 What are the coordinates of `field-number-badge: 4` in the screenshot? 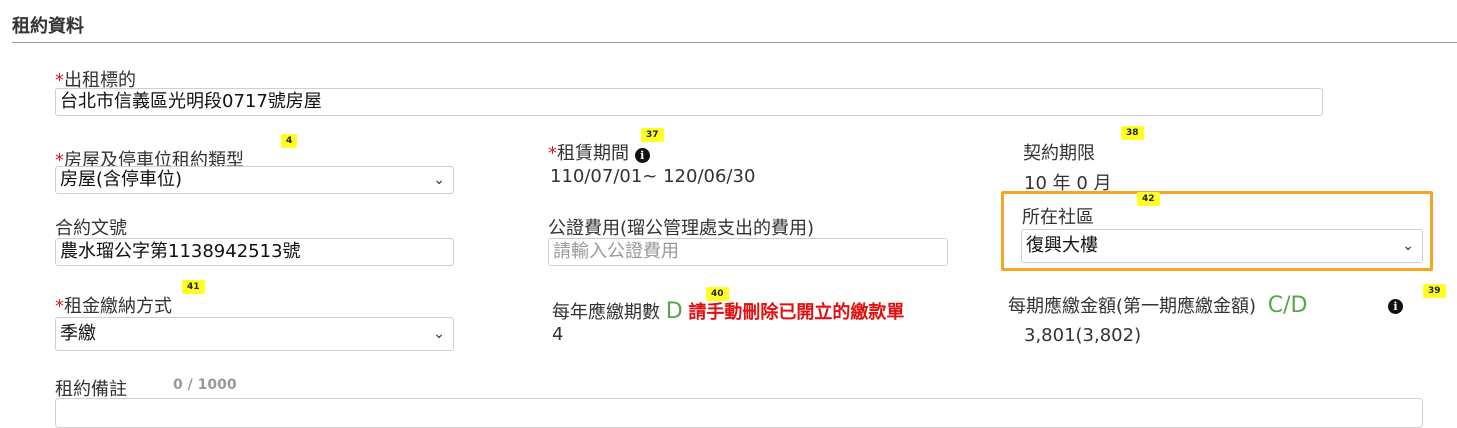 It's located at (289, 141).